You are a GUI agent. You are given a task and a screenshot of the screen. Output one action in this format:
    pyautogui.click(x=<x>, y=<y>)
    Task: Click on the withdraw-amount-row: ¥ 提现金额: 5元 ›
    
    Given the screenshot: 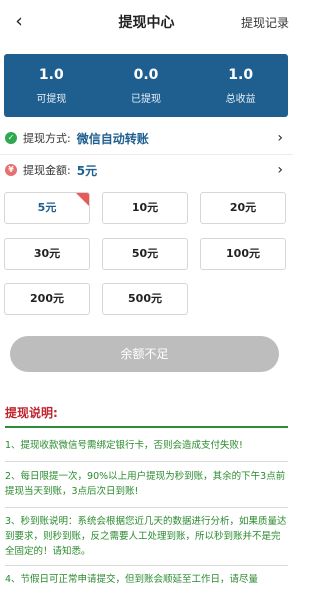 What is the action you would take?
    pyautogui.click(x=145, y=170)
    